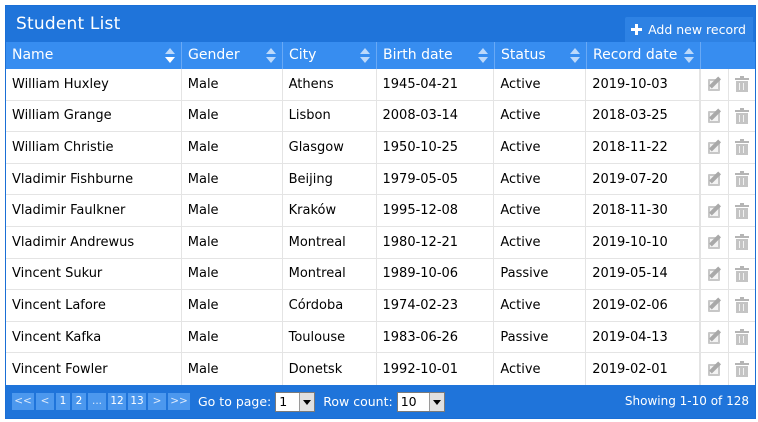  I want to click on column-header-record-date: Record date, so click(644, 55).